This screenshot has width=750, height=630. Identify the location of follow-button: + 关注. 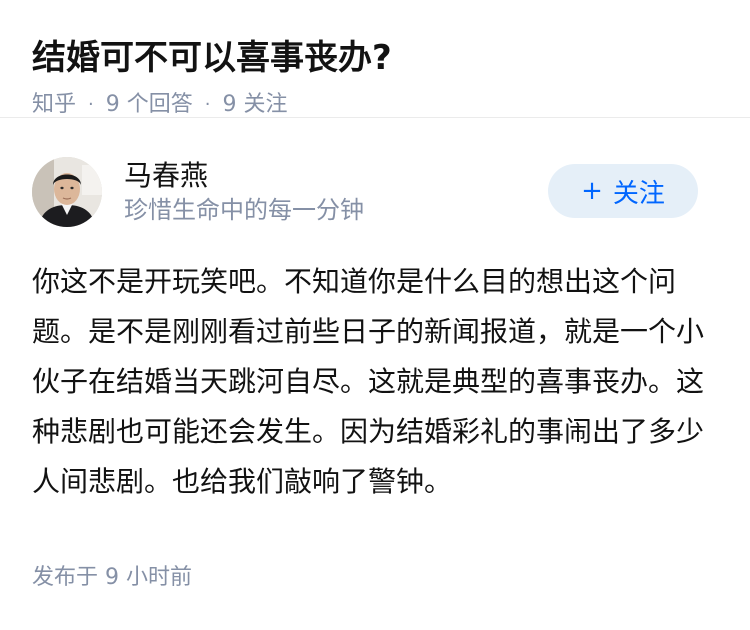
(623, 191).